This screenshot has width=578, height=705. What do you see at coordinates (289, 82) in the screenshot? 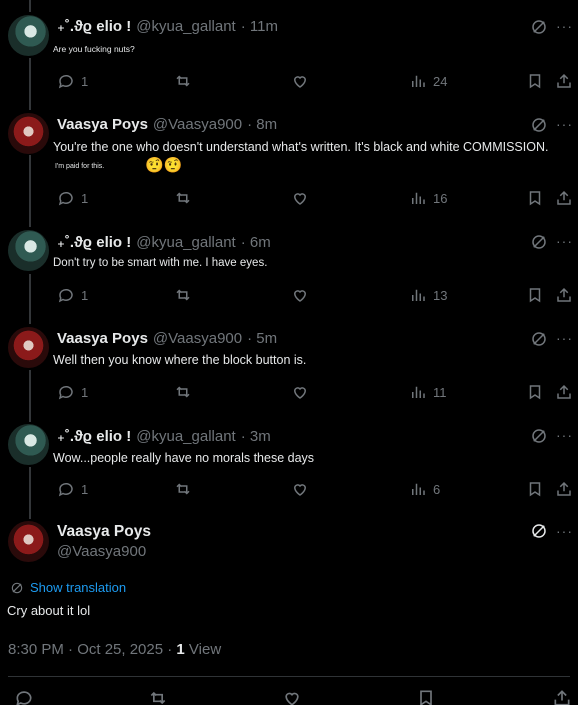
I see `tweet-actions: 1 24` at bounding box center [289, 82].